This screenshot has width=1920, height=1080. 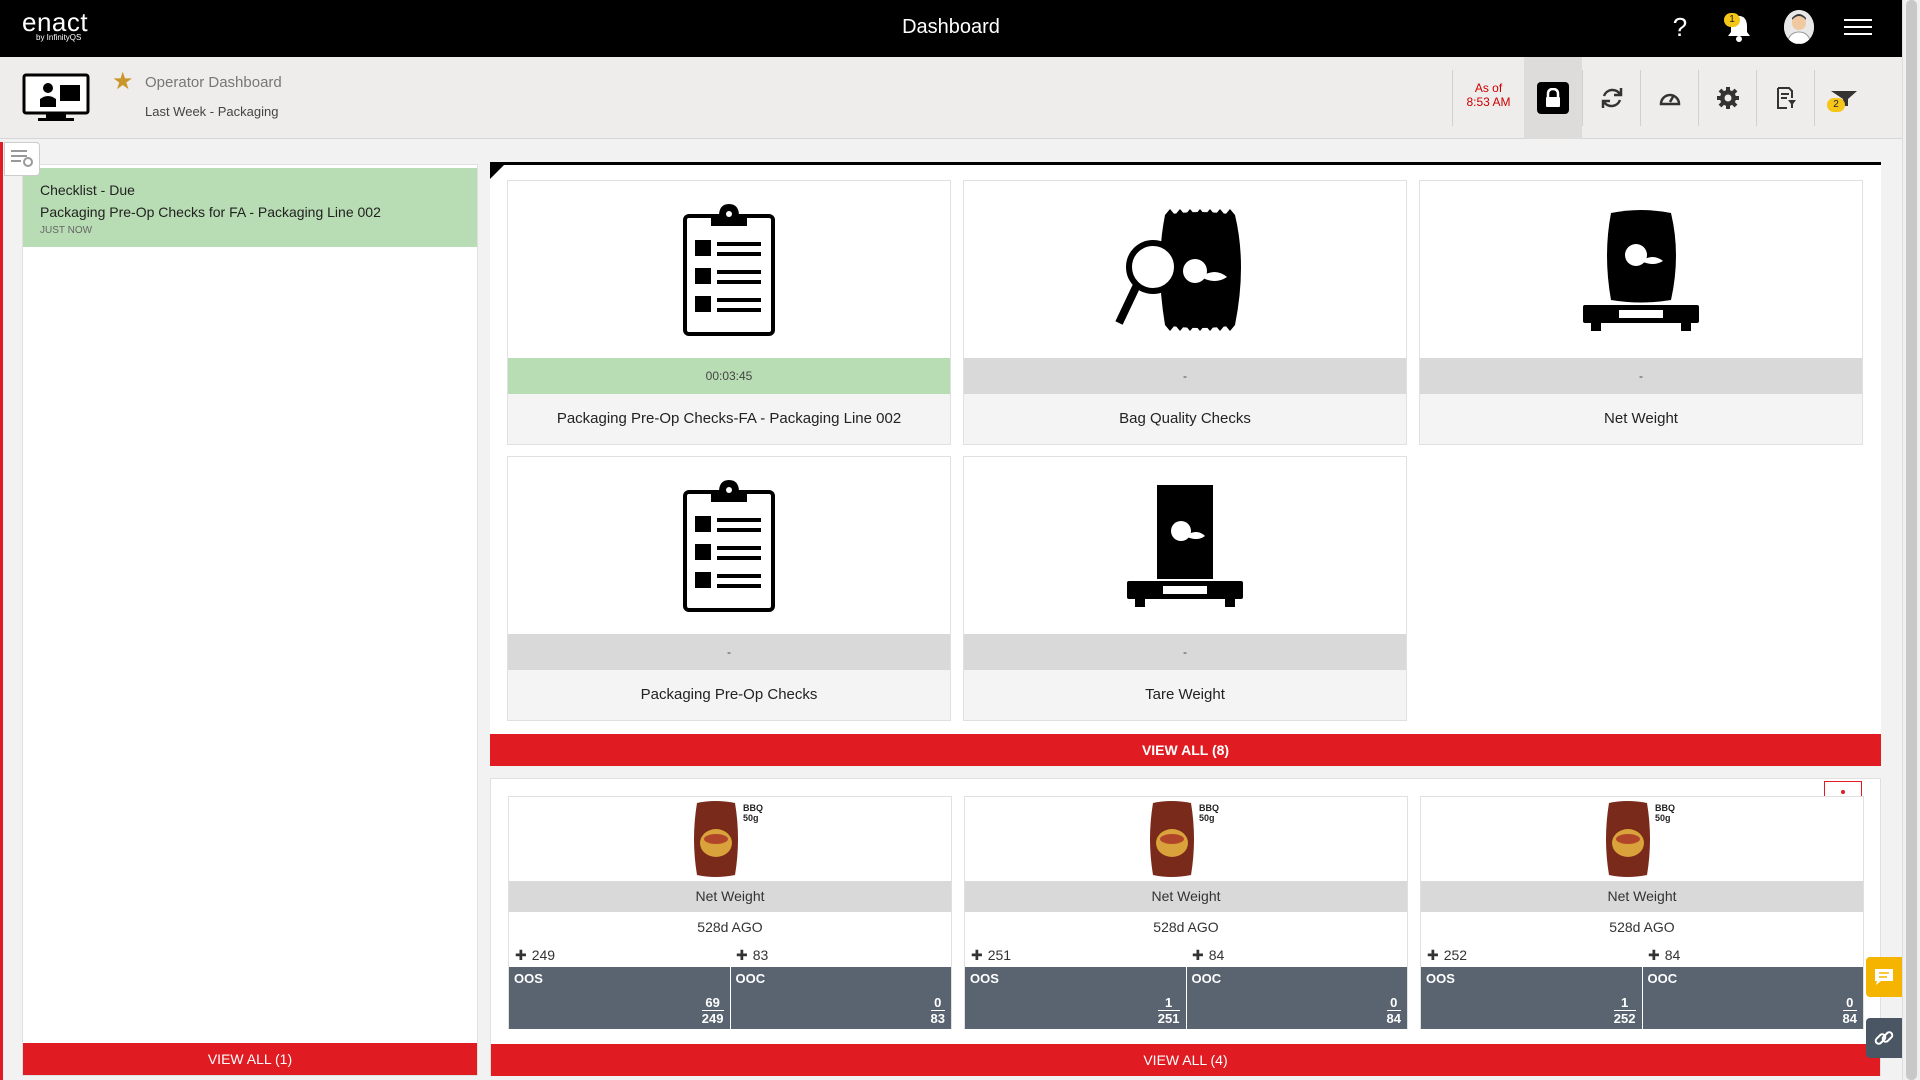 I want to click on checklist-card: - Tare Weight, so click(x=1185, y=588).